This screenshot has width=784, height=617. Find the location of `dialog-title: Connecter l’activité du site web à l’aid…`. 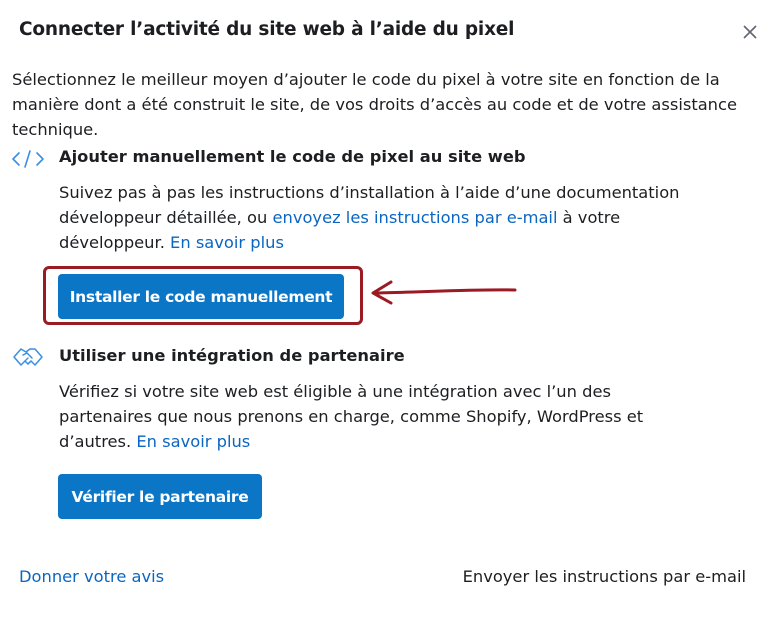

dialog-title: Connecter l’activité du site web à l’aid… is located at coordinates (267, 29).